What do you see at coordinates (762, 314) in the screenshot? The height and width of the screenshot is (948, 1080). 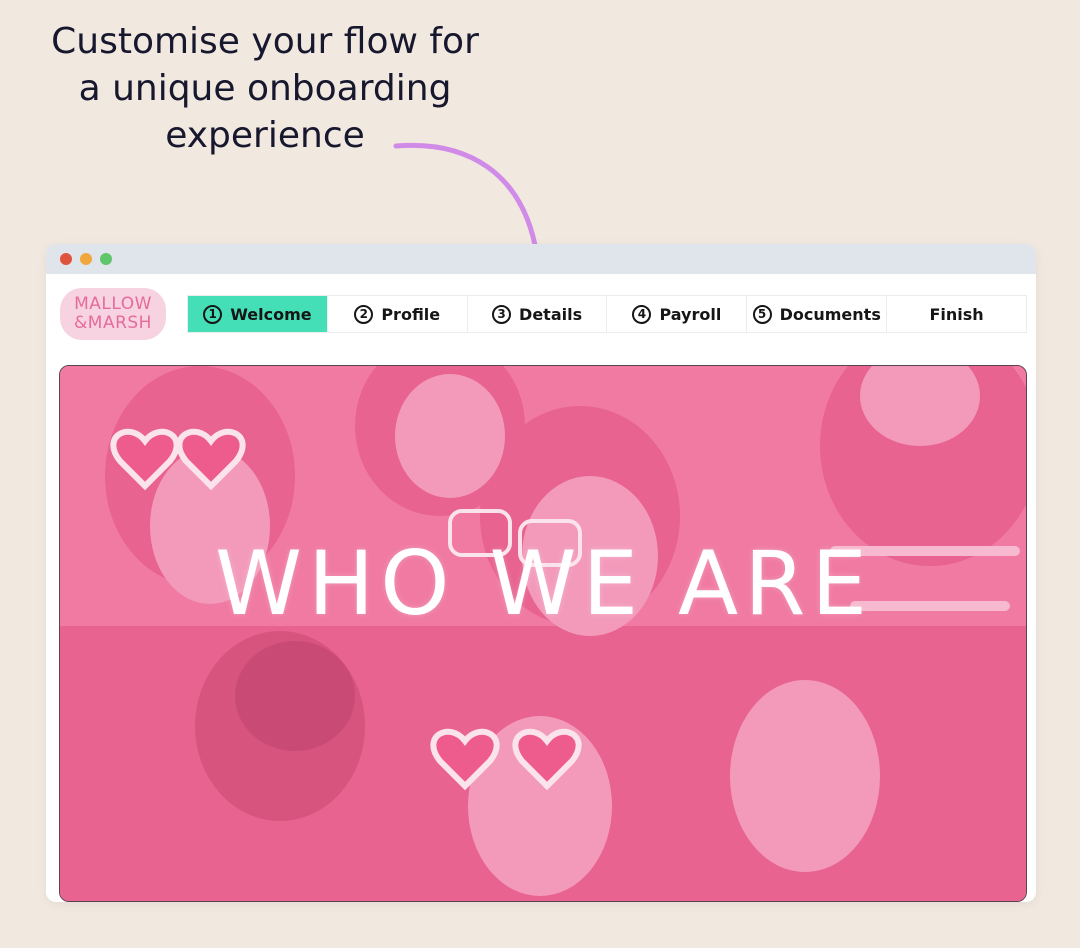 I see `step-number-icon: 5` at bounding box center [762, 314].